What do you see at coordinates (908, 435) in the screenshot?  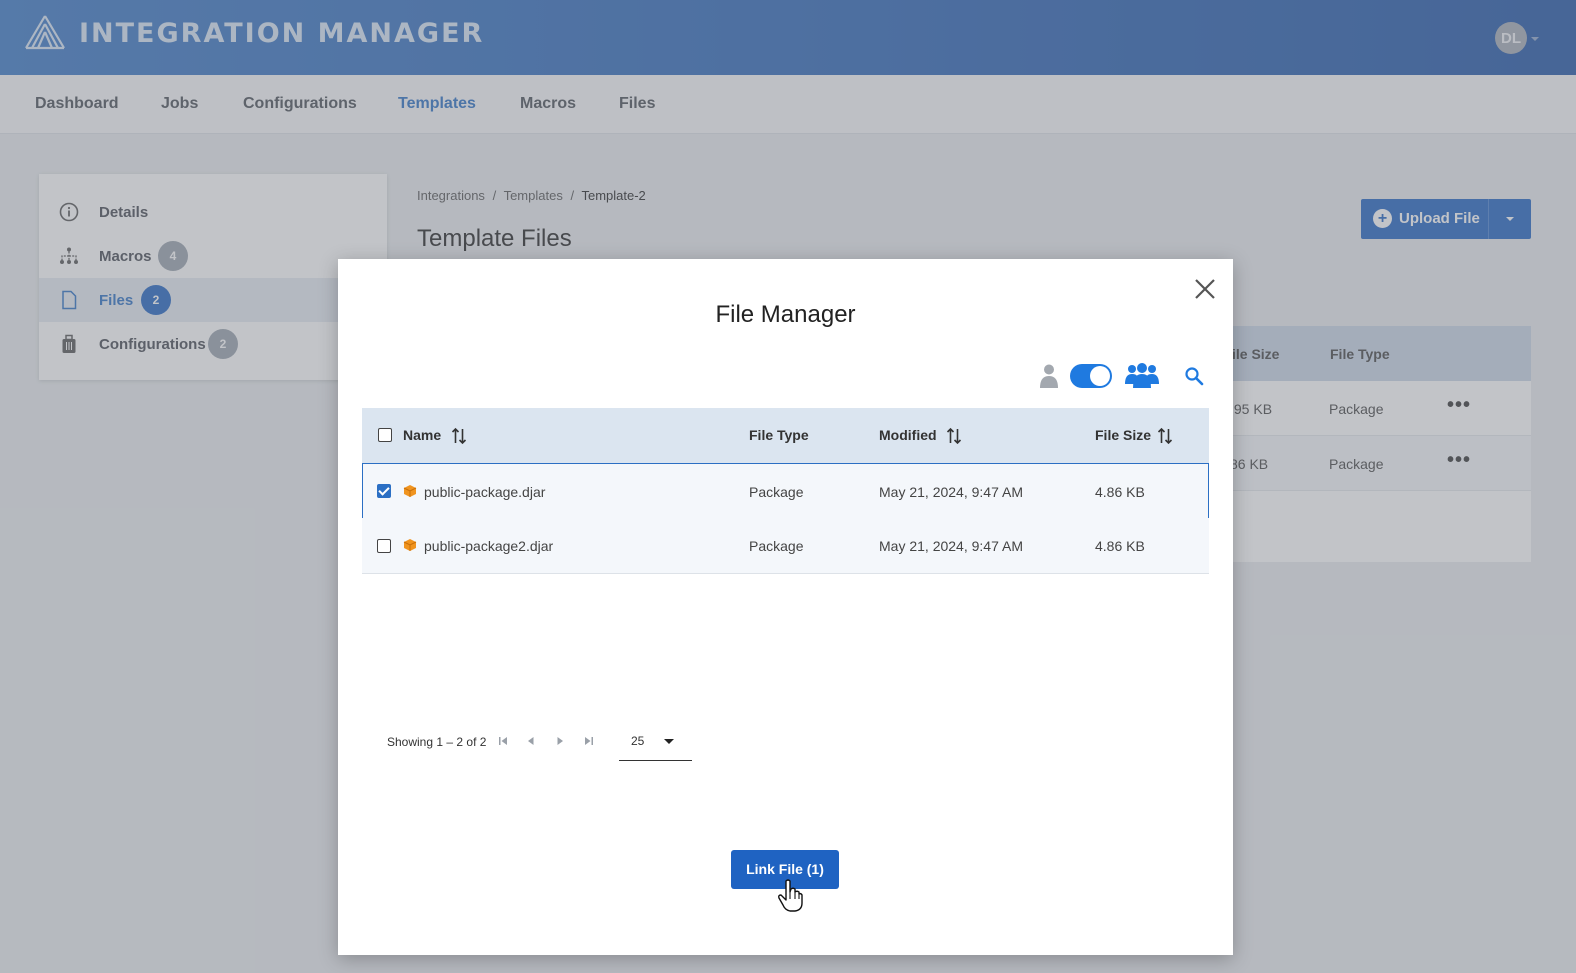 I see `column-header-modified: Modified` at bounding box center [908, 435].